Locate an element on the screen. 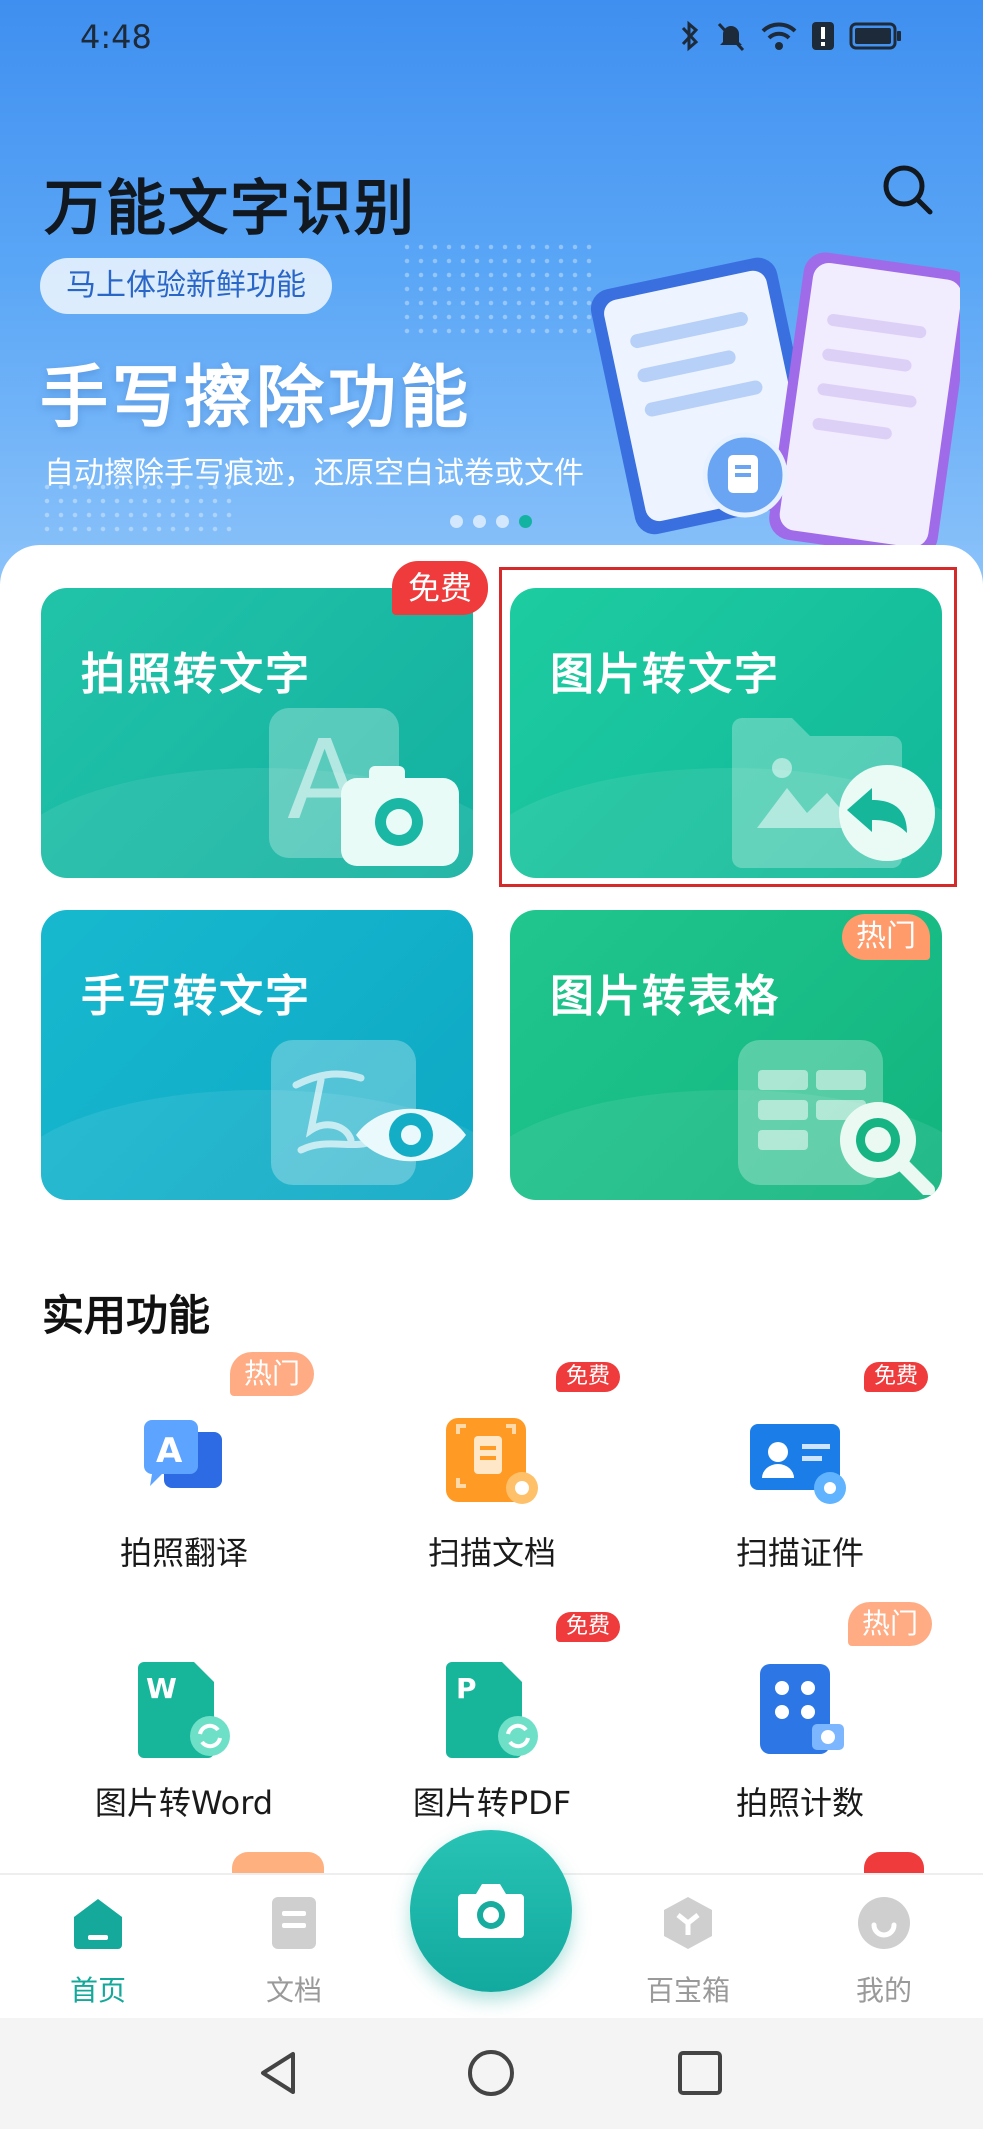  translate-icon: A is located at coordinates (183, 1454).